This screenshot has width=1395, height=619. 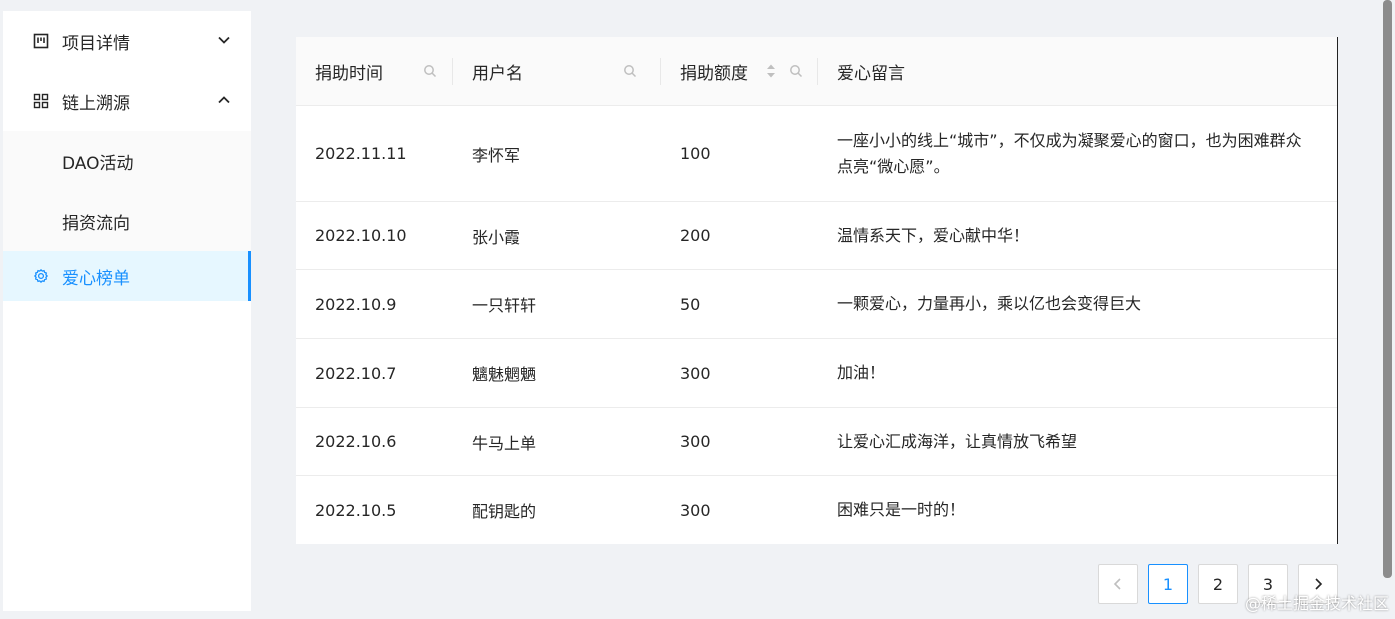 I want to click on menu-item-label: 项目详情, so click(x=96, y=43).